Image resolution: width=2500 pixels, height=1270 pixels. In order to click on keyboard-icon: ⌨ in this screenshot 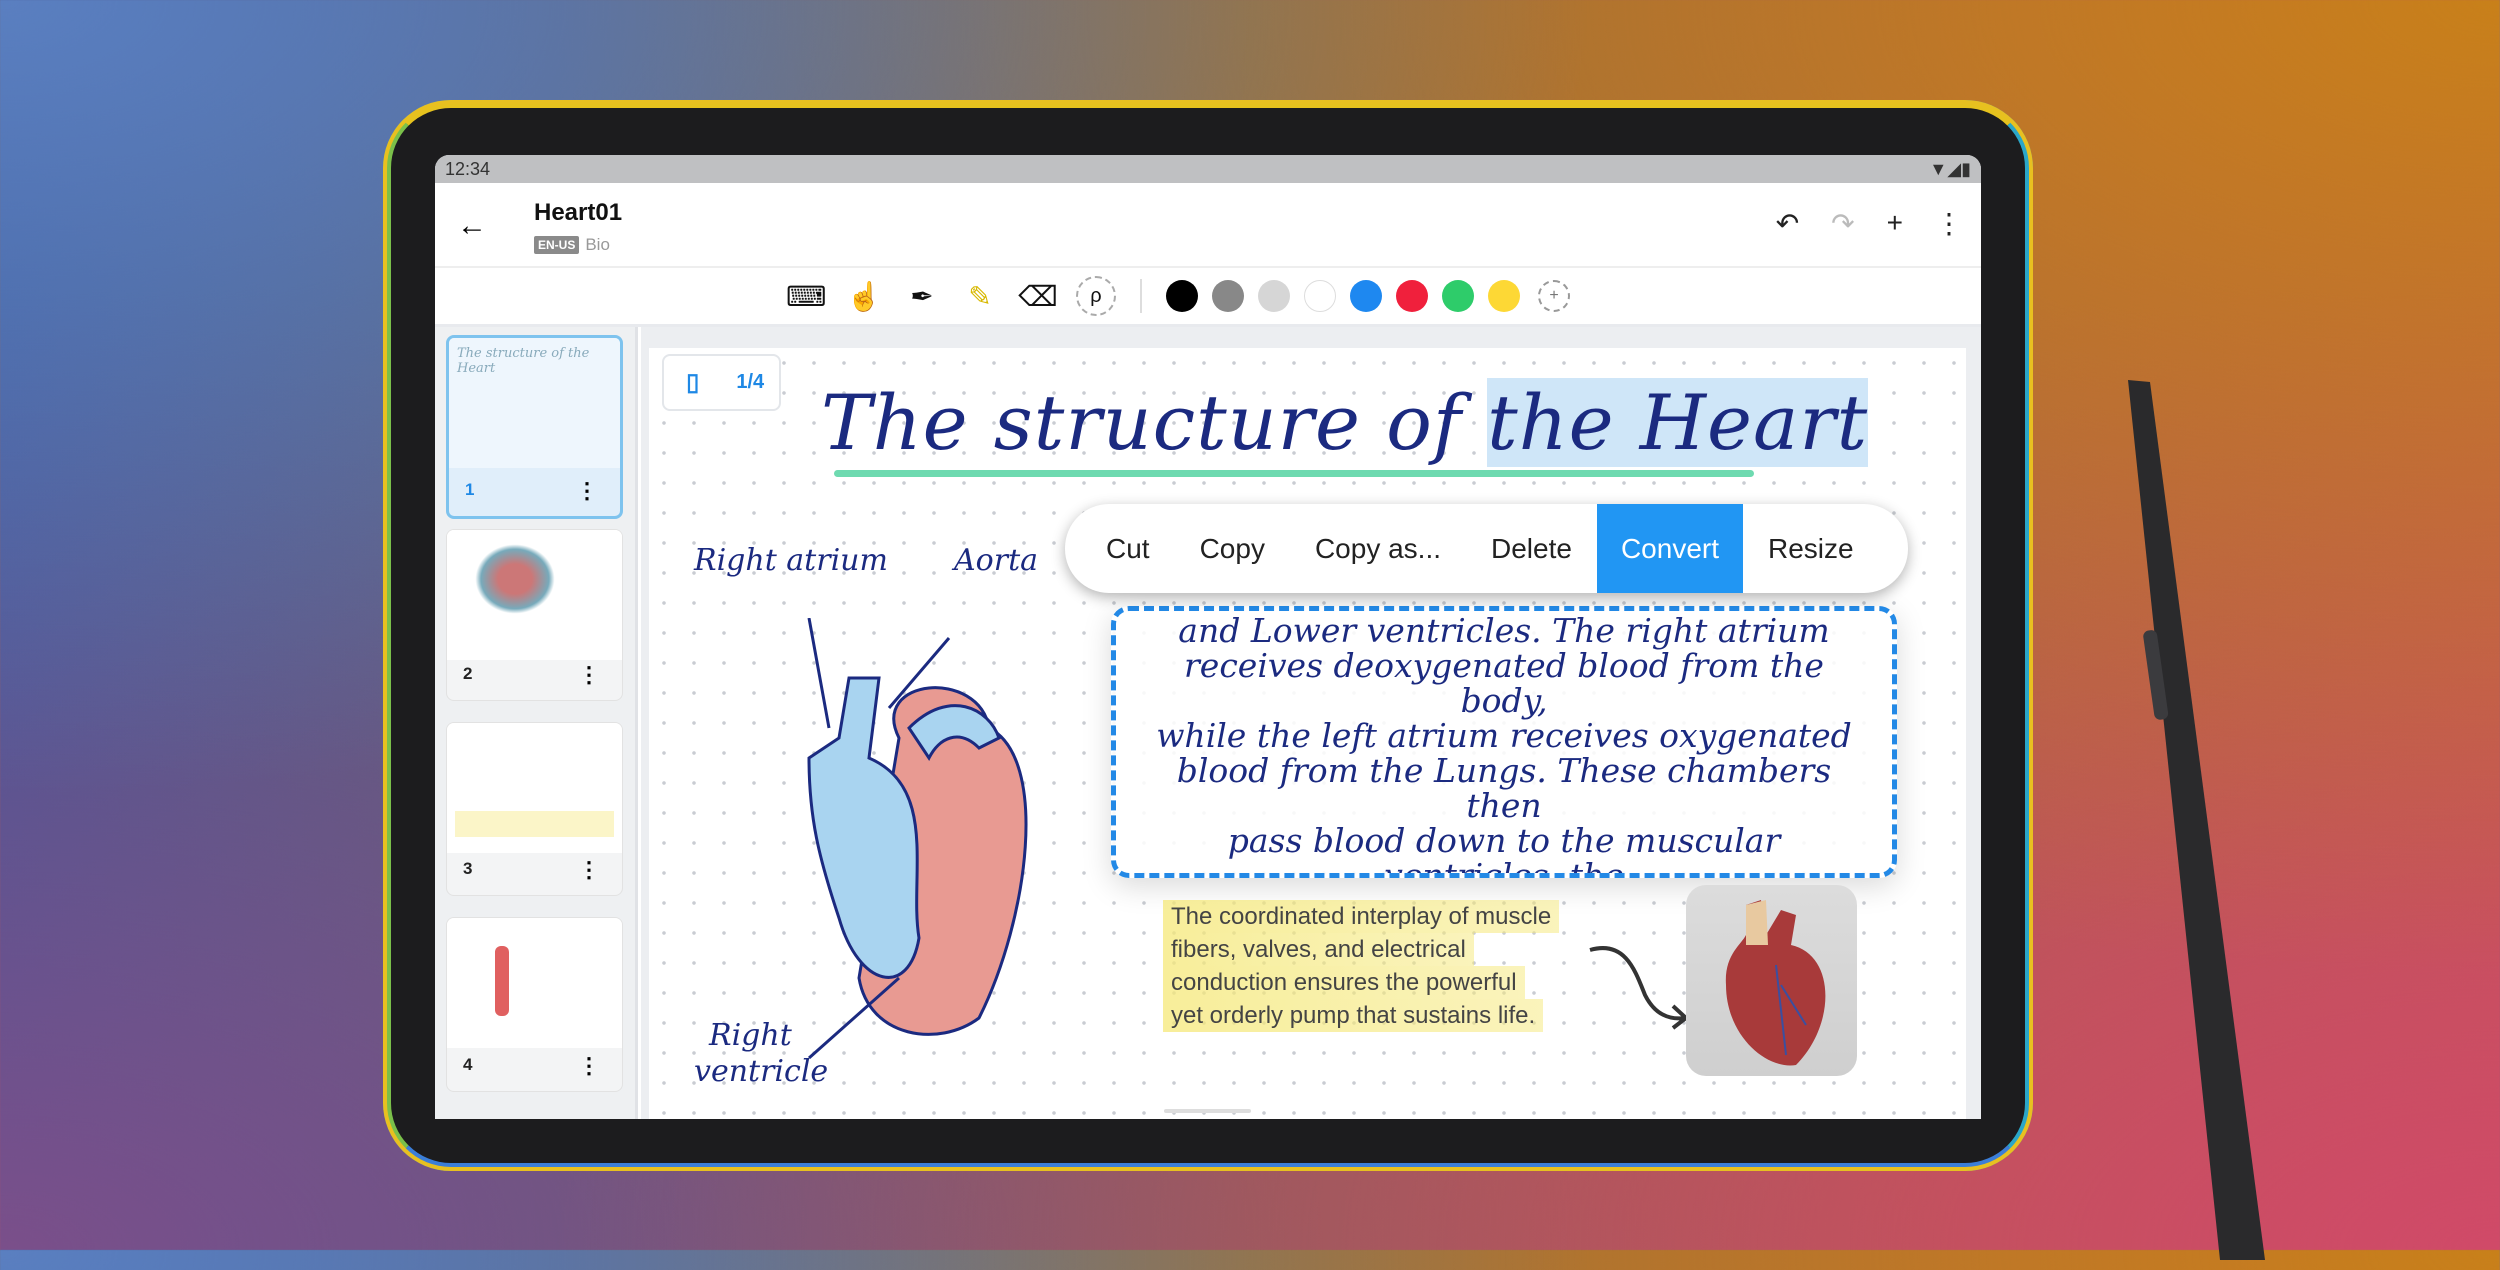, I will do `click(806, 296)`.